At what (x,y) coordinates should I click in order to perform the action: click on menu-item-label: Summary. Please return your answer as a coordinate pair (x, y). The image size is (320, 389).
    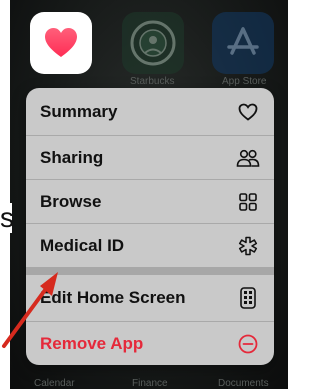
    Looking at the image, I should click on (79, 111).